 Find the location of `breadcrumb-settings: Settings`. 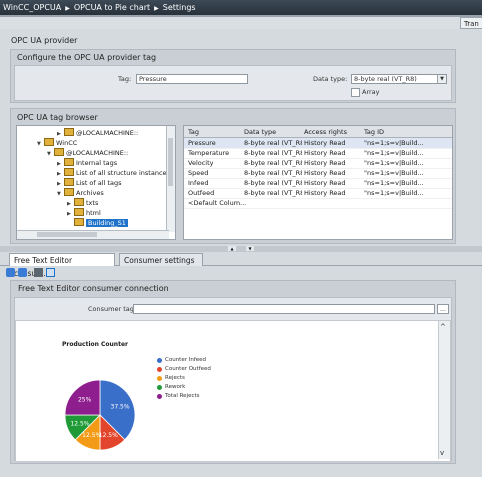

breadcrumb-settings: Settings is located at coordinates (179, 7).